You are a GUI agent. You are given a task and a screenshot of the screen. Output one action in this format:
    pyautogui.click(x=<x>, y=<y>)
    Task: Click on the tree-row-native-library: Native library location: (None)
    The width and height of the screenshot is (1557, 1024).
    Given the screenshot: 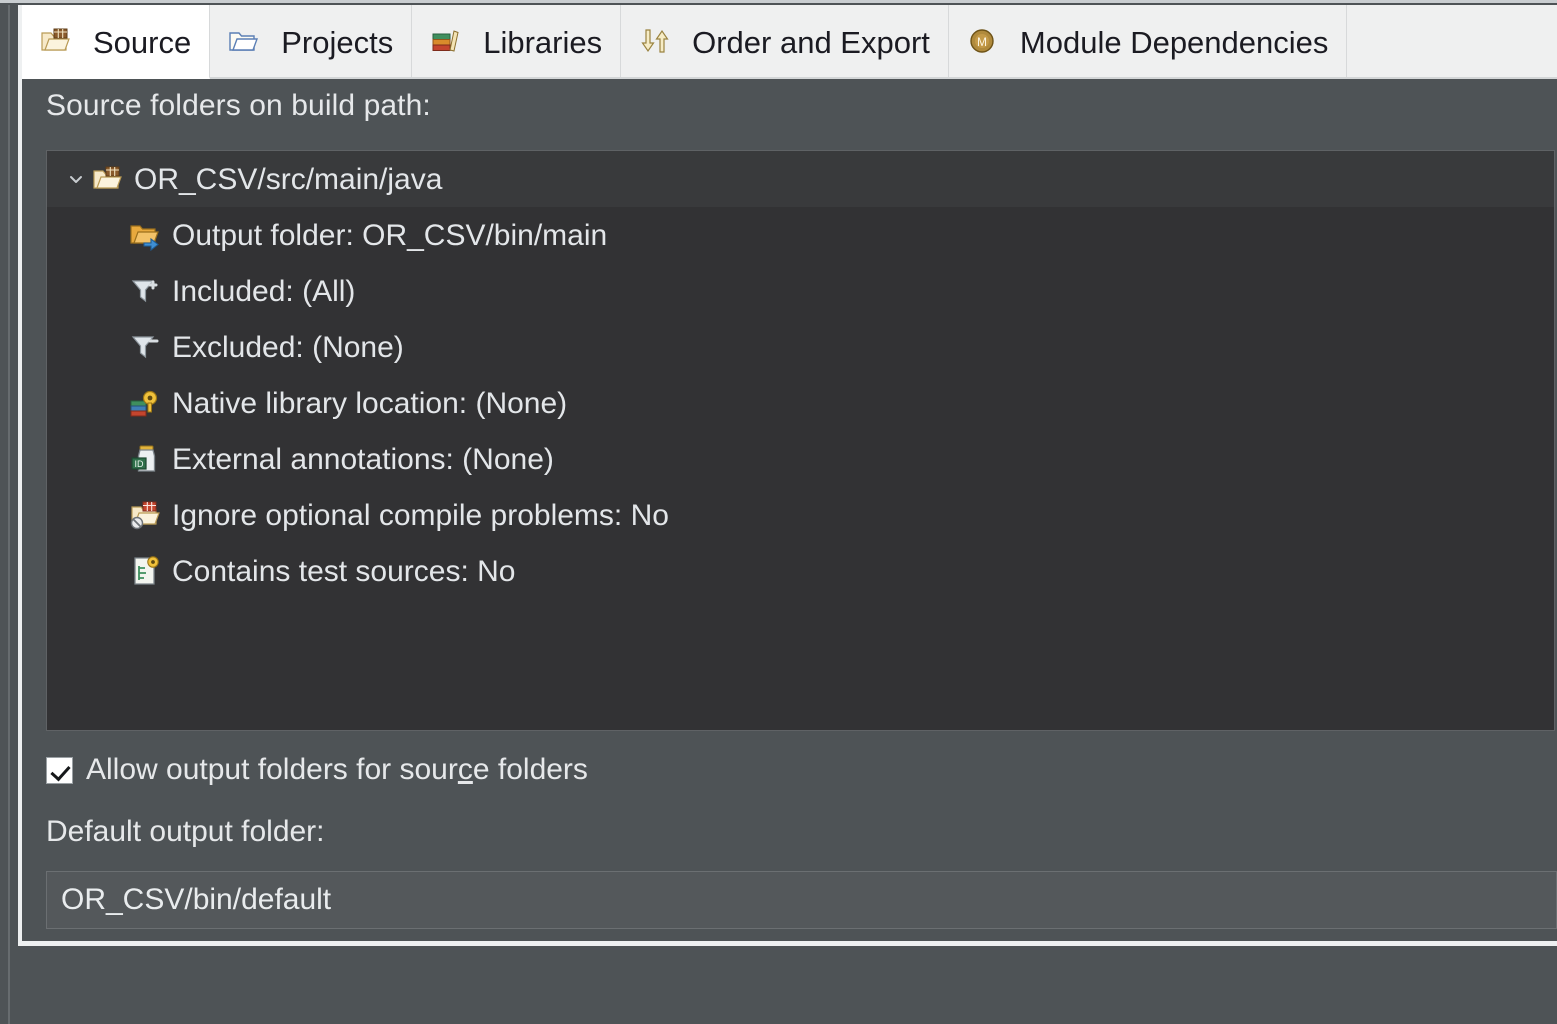 What is the action you would take?
    pyautogui.click(x=800, y=403)
    